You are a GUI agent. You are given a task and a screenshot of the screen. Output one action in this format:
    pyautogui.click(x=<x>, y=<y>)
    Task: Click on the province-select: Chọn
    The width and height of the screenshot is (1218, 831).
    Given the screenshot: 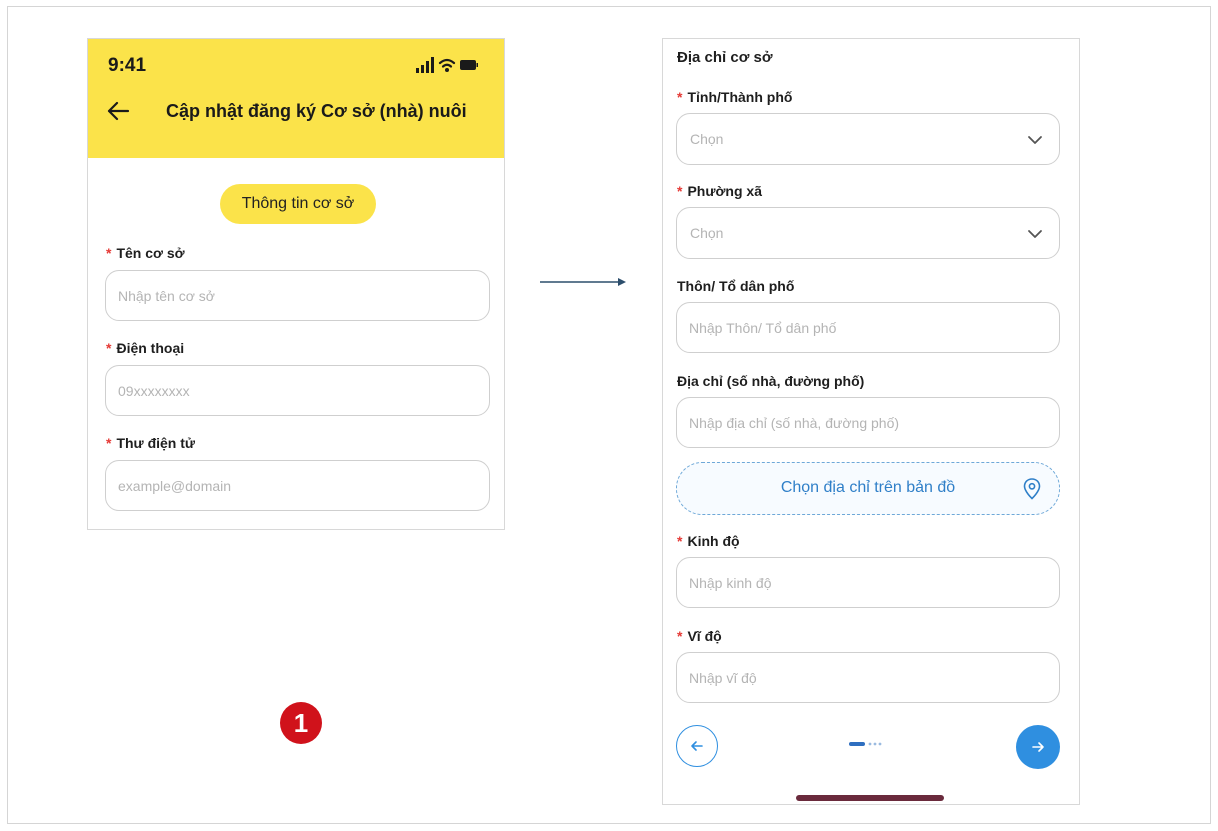 What is the action you would take?
    pyautogui.click(x=868, y=139)
    